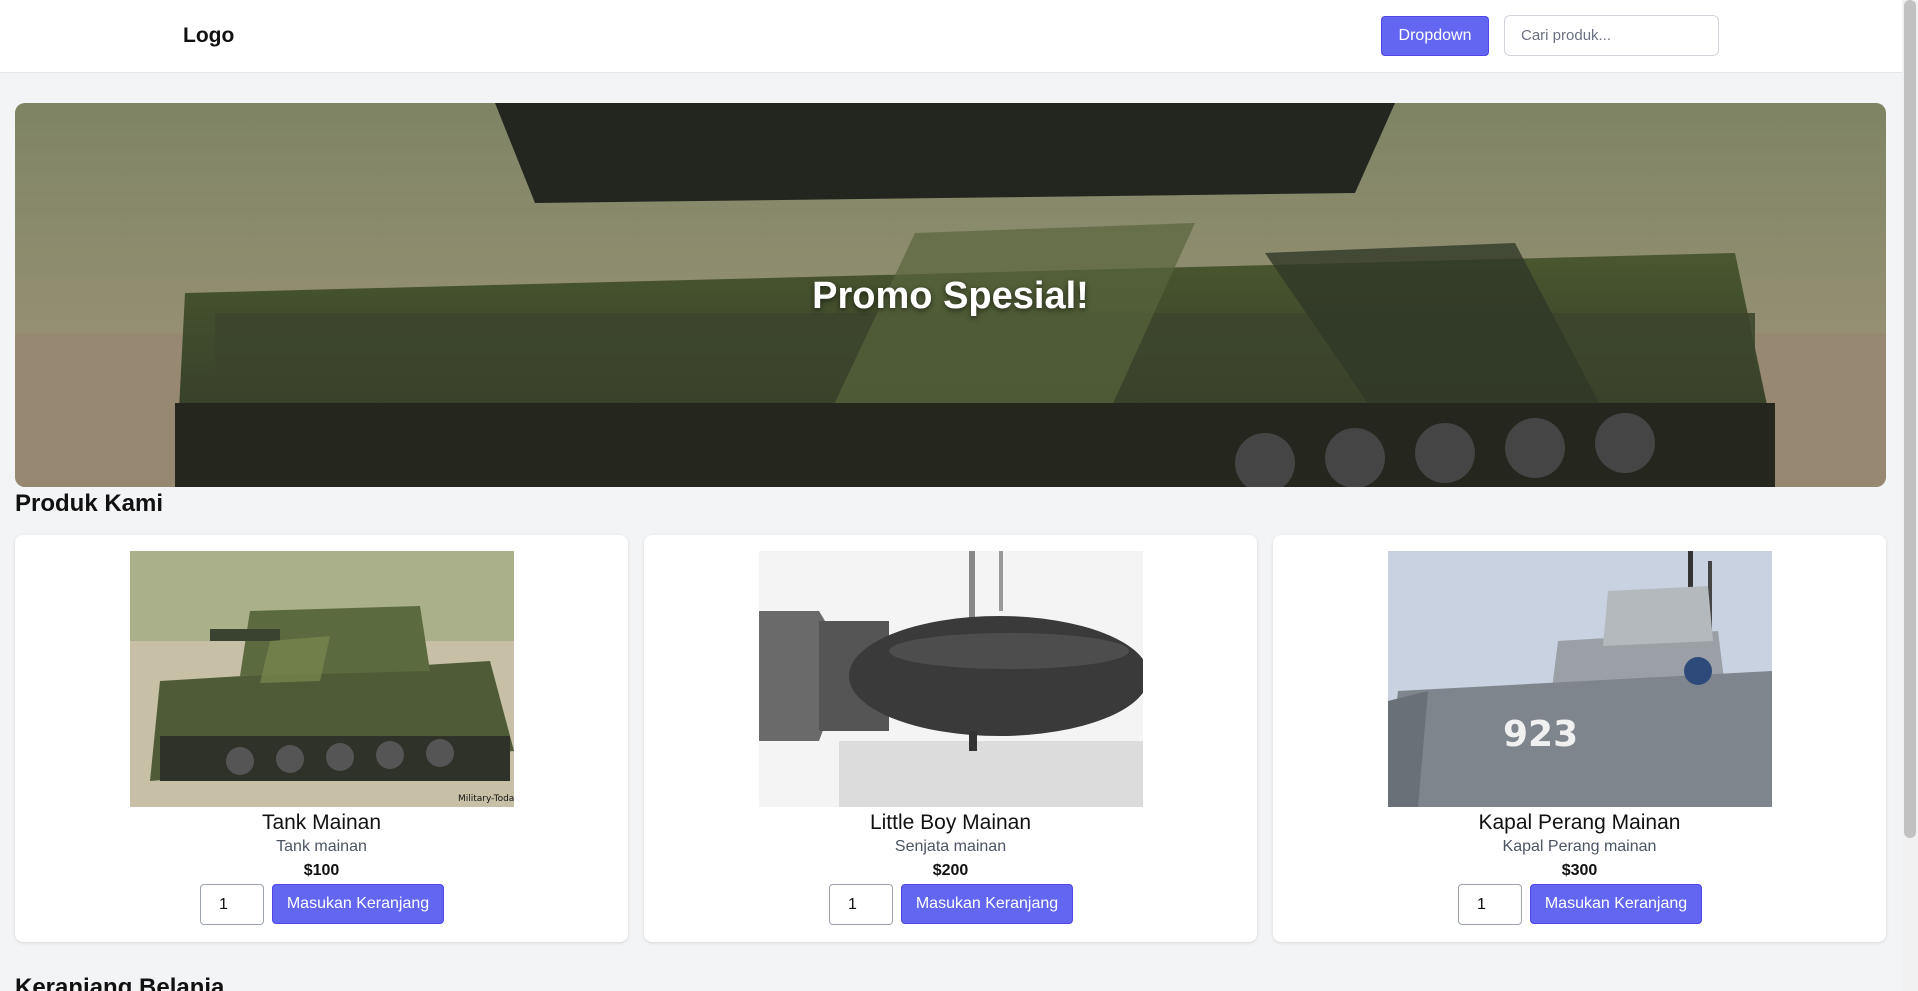 The image size is (1918, 991). I want to click on scrollbar-thumb, so click(1910, 419).